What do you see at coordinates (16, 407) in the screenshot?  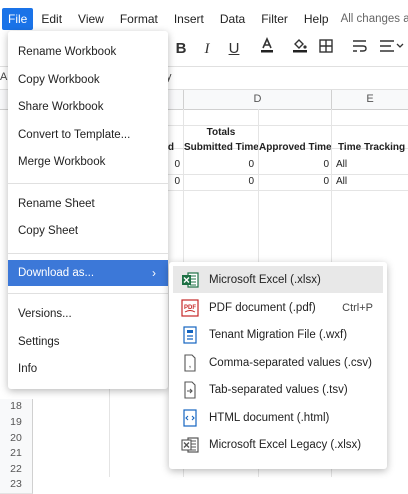 I see `row-header: 18` at bounding box center [16, 407].